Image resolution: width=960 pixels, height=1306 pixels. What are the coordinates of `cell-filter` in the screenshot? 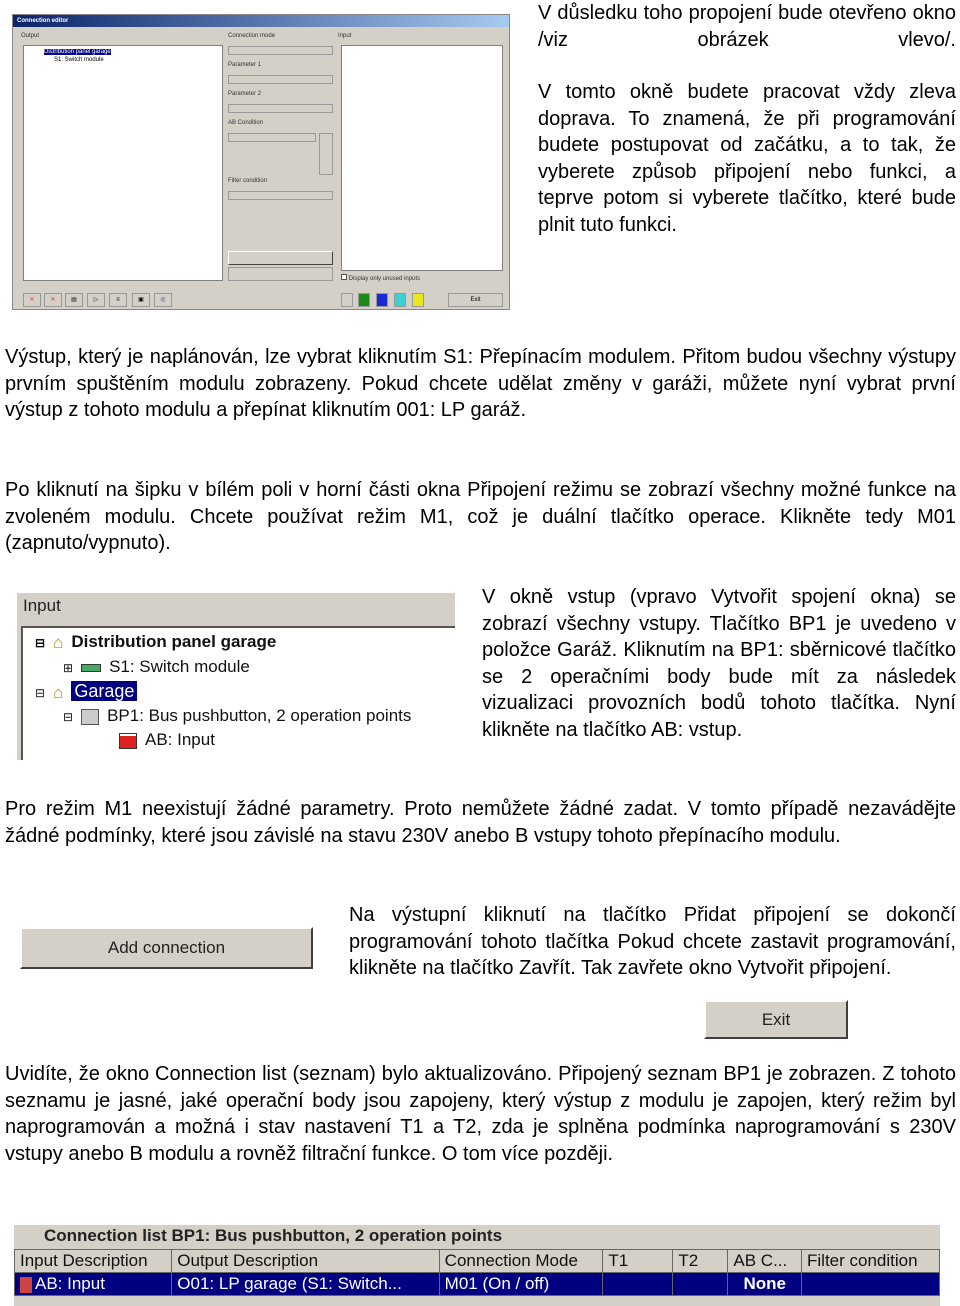 It's located at (870, 1284).